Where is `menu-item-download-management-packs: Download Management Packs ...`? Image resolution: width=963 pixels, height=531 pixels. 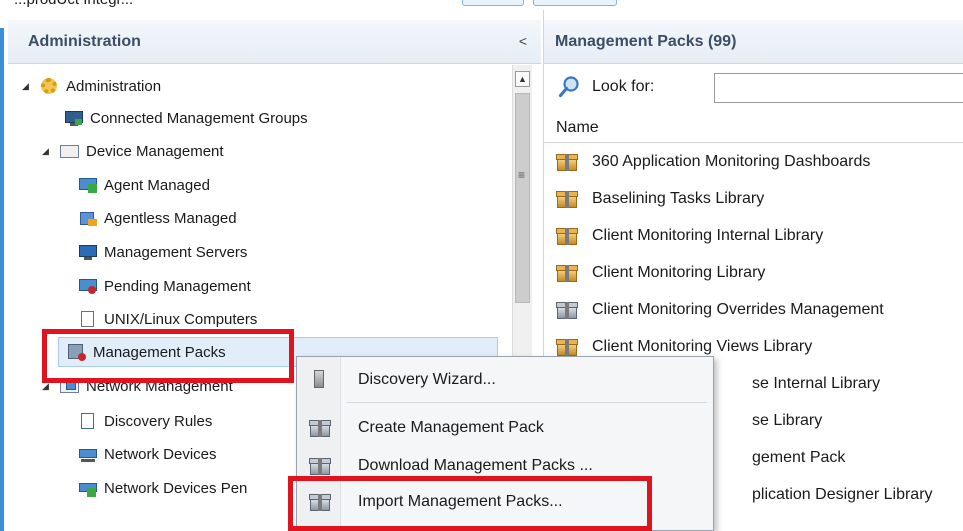
menu-item-download-management-packs: Download Management Packs ... is located at coordinates (506, 466).